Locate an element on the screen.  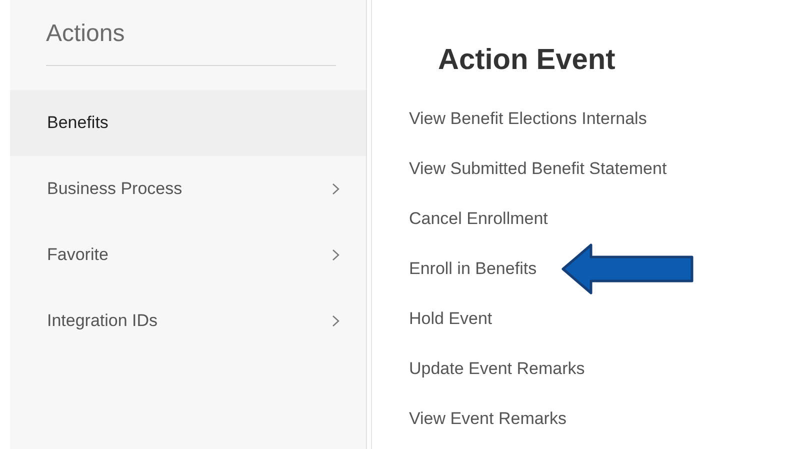
sidebar-title: Actions is located at coordinates (85, 34).